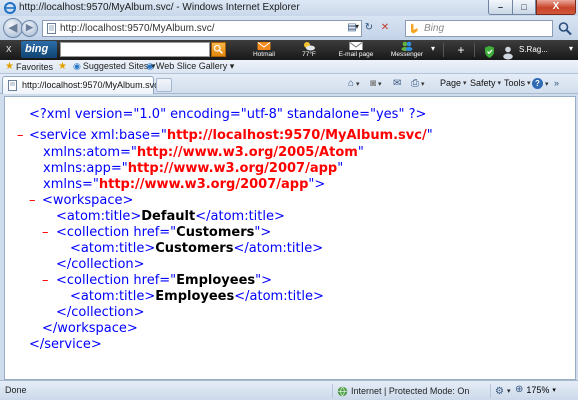  I want to click on hotmail-icon, so click(264, 46).